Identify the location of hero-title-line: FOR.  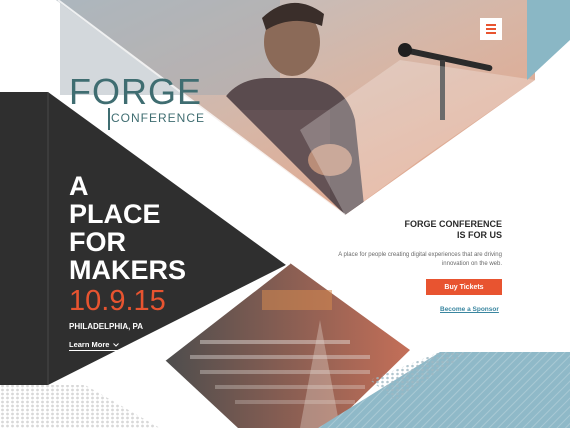
(97, 242).